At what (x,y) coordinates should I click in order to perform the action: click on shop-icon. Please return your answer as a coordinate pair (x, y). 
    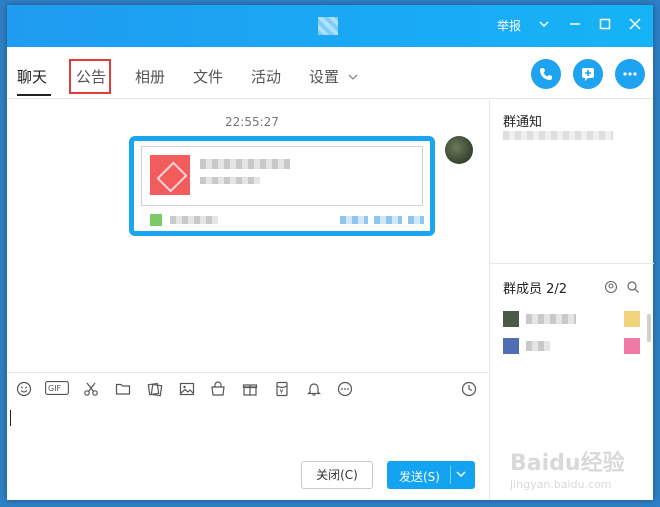
    Looking at the image, I should click on (218, 391).